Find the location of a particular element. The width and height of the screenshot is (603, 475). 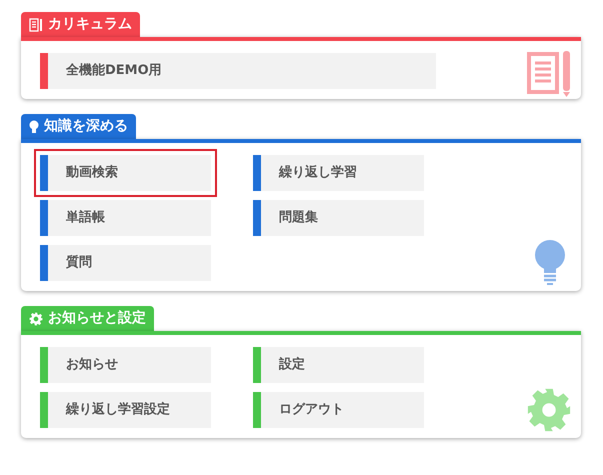

notepad-pencil-icon is located at coordinates (549, 74).